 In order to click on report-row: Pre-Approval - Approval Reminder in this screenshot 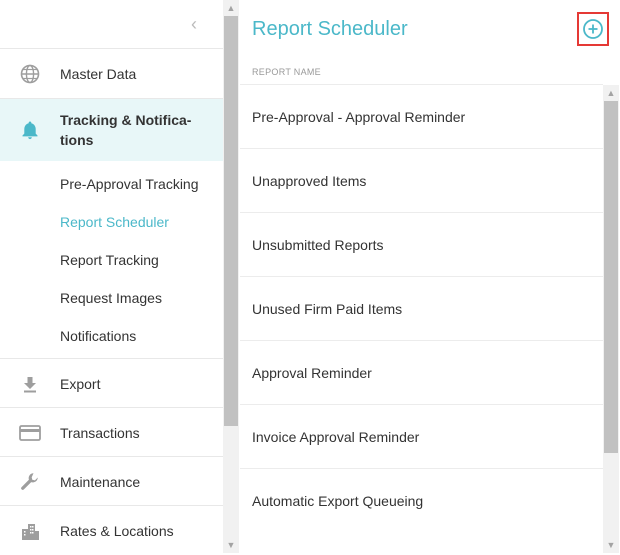, I will do `click(421, 116)`.